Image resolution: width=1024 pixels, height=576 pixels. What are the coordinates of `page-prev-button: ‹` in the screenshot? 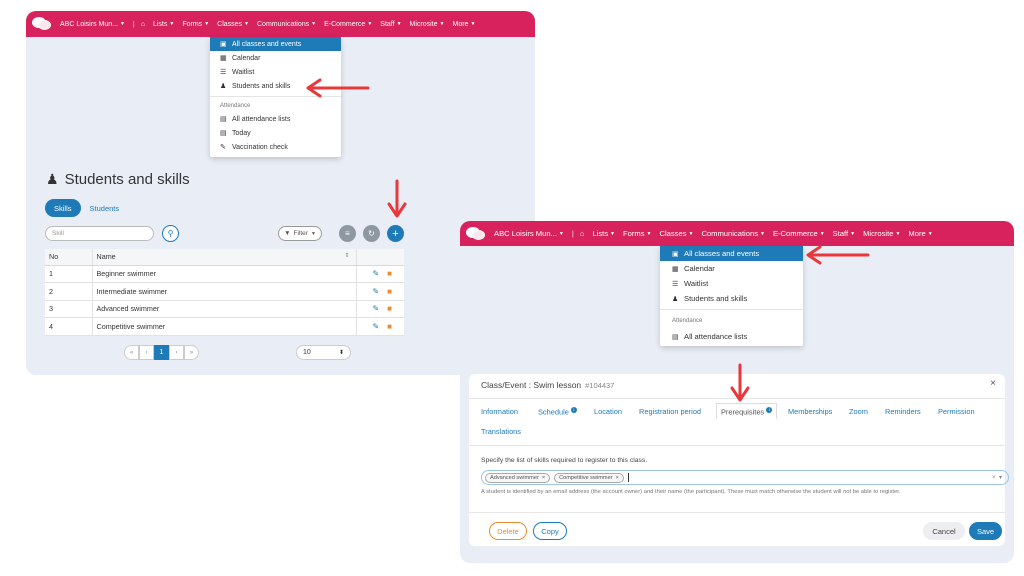 It's located at (146, 352).